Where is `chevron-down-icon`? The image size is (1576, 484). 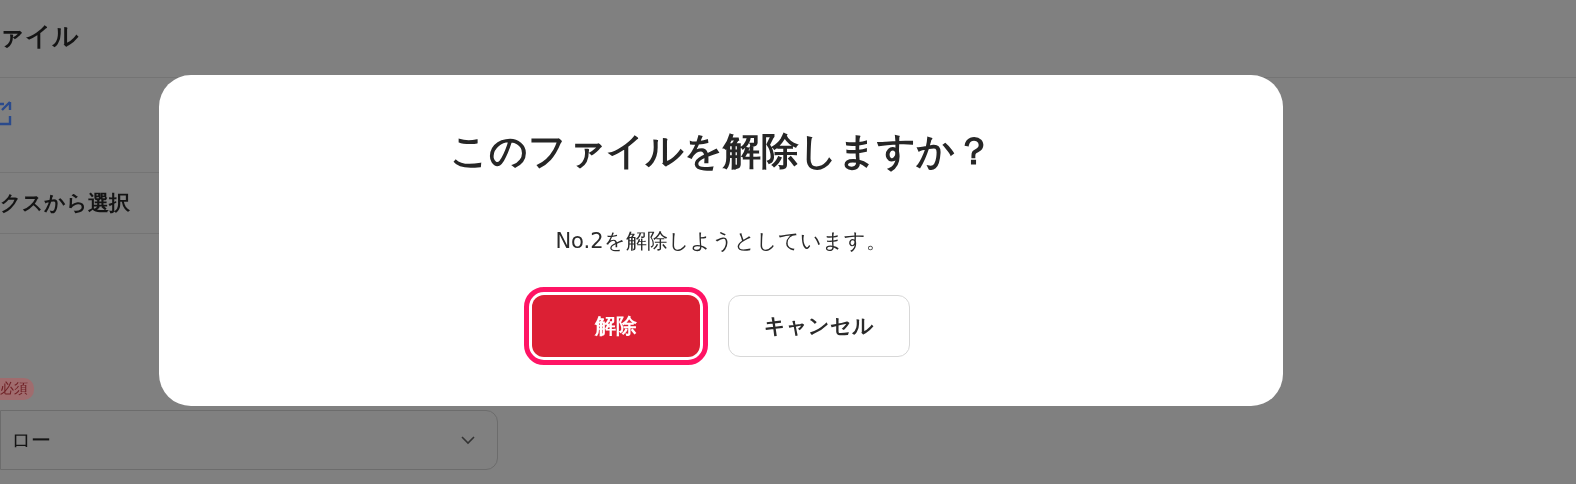
chevron-down-icon is located at coordinates (468, 440).